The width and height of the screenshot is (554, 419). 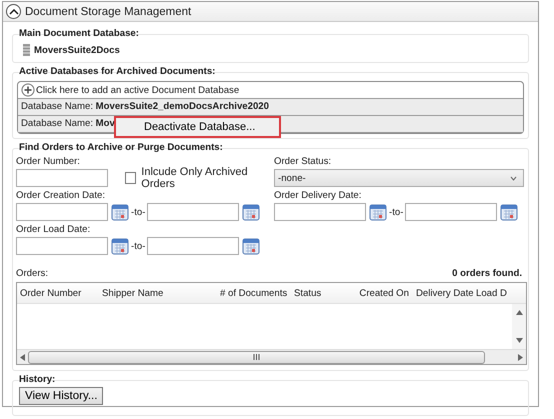 I want to click on orders-label: Orders:, so click(x=32, y=273).